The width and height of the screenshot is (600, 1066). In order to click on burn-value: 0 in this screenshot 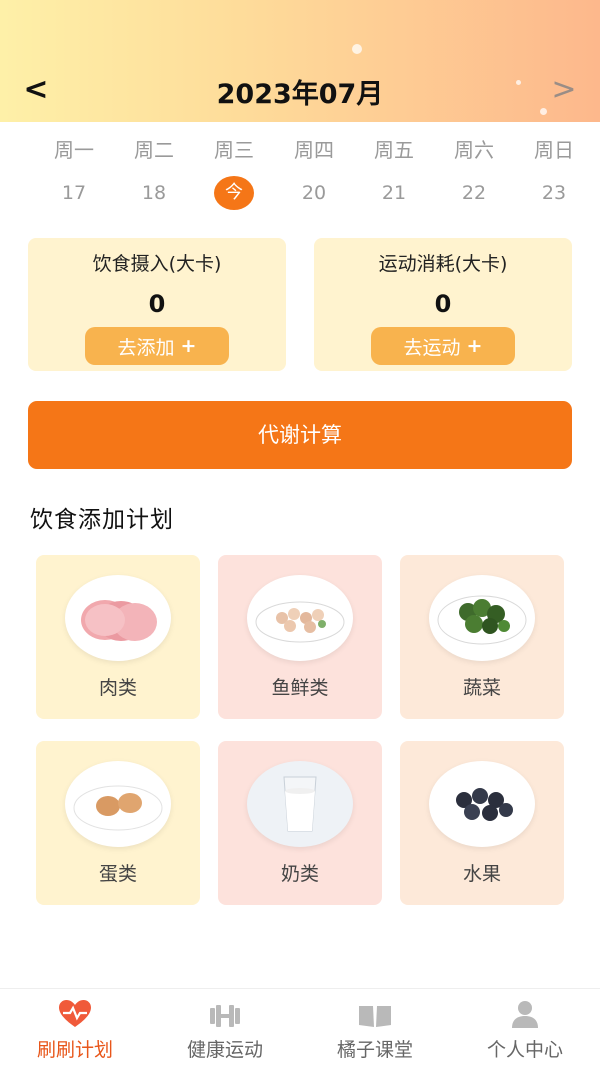, I will do `click(443, 304)`.